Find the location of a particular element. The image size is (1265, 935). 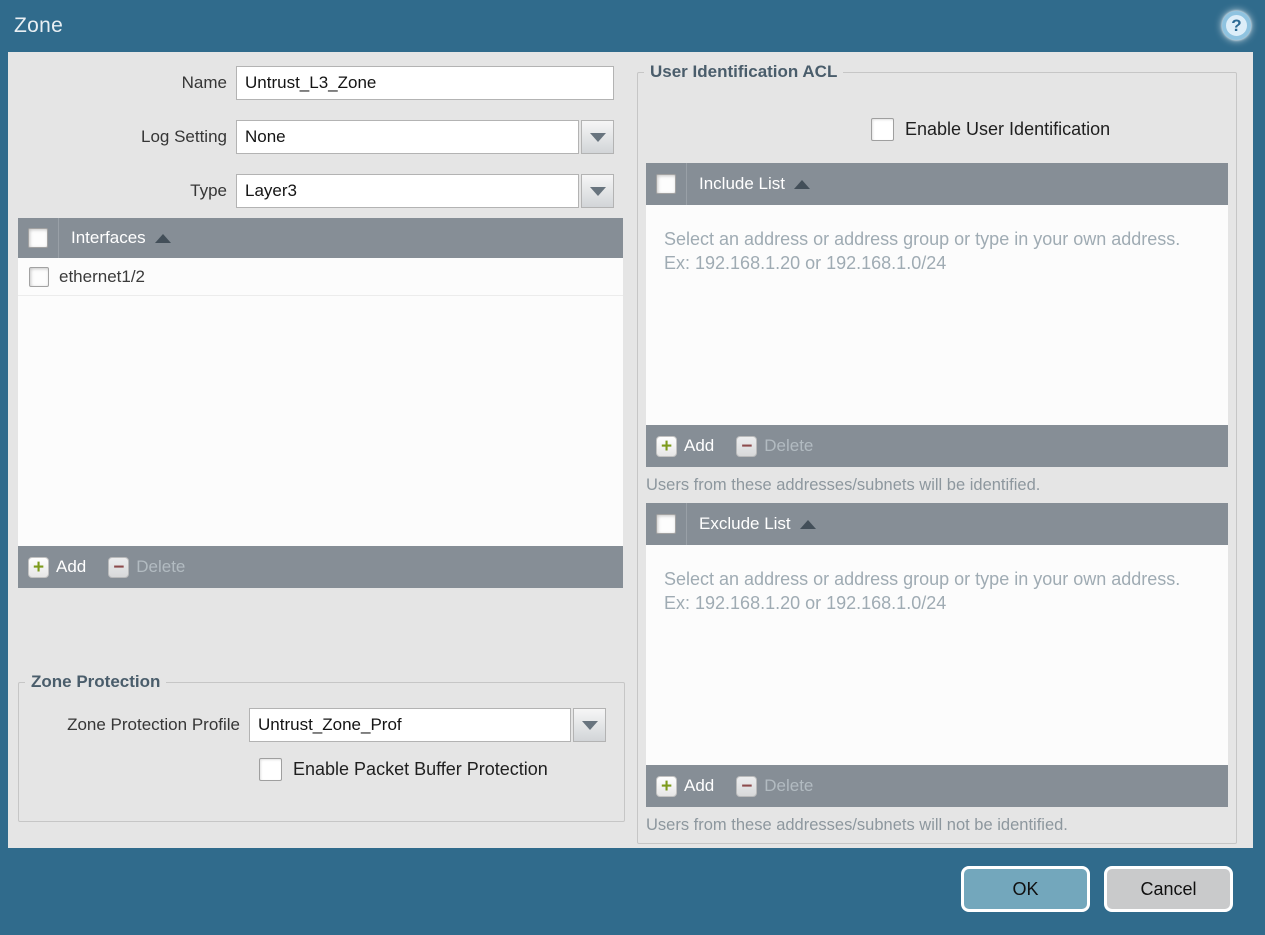

packet-buffer-label: Enable Packet Buffer Protection is located at coordinates (420, 769).